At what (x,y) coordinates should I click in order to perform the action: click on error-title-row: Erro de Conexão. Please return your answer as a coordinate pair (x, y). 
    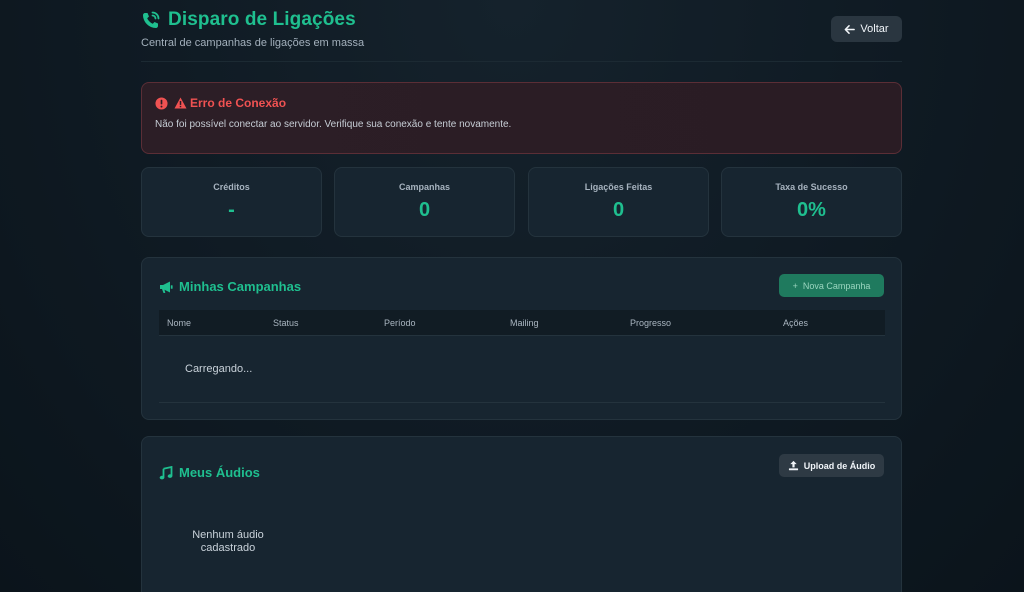
    Looking at the image, I should click on (220, 103).